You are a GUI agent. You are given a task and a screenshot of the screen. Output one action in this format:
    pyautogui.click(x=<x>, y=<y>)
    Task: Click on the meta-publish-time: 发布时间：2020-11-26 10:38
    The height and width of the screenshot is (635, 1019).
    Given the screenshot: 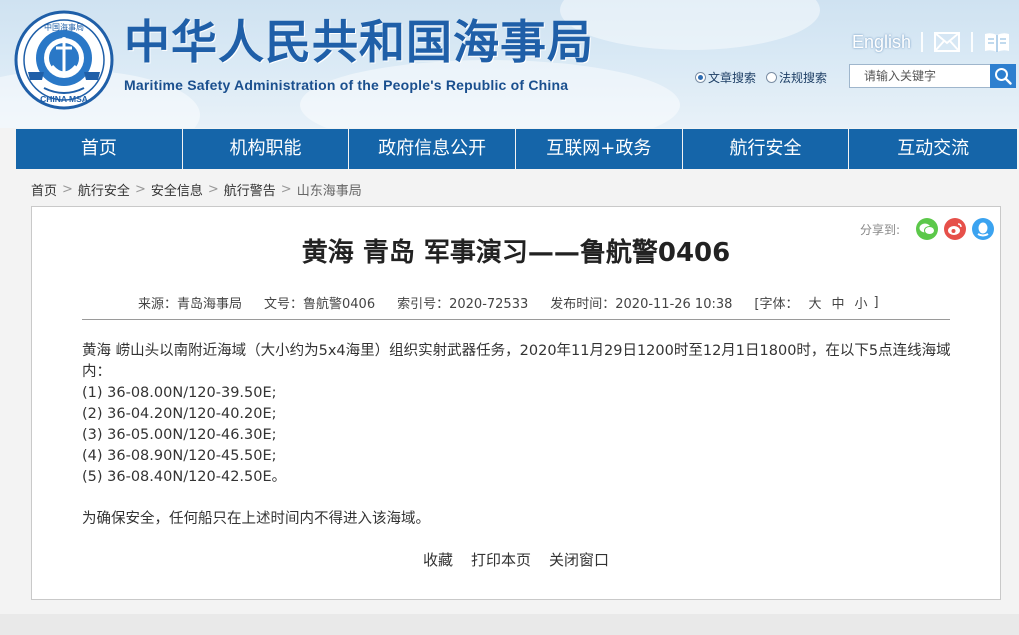 What is the action you would take?
    pyautogui.click(x=641, y=304)
    